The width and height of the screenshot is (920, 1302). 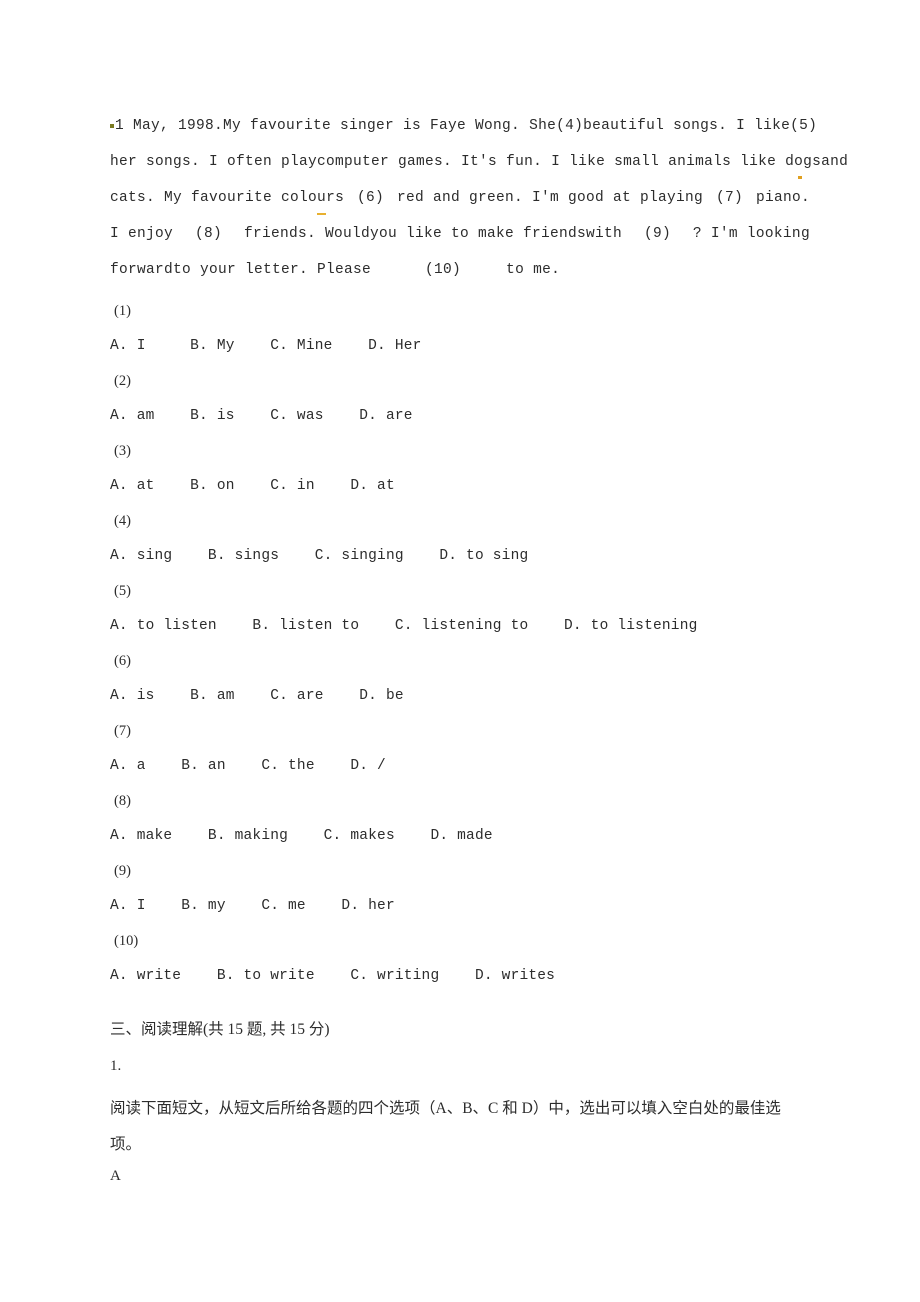 I want to click on blank-number-6: (6), so click(x=371, y=198).